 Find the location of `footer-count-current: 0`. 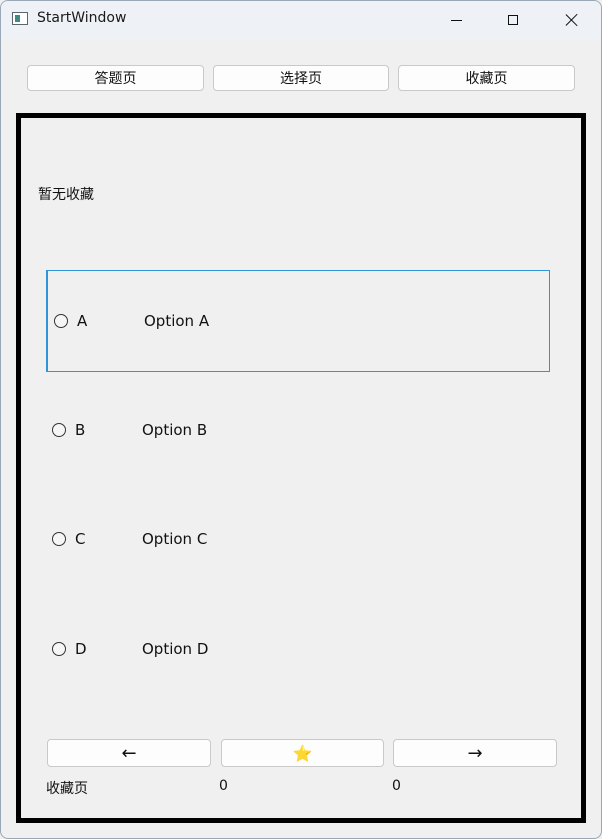

footer-count-current: 0 is located at coordinates (223, 786).